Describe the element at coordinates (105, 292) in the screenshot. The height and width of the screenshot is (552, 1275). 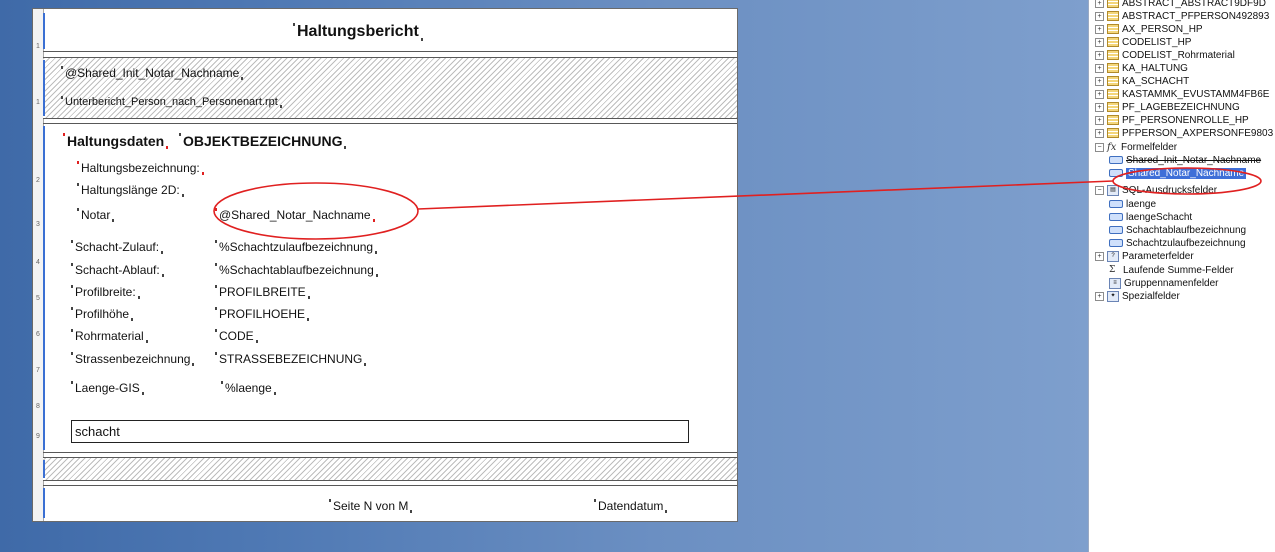
I see `label-profilbreite: Profilbreite:` at that location.